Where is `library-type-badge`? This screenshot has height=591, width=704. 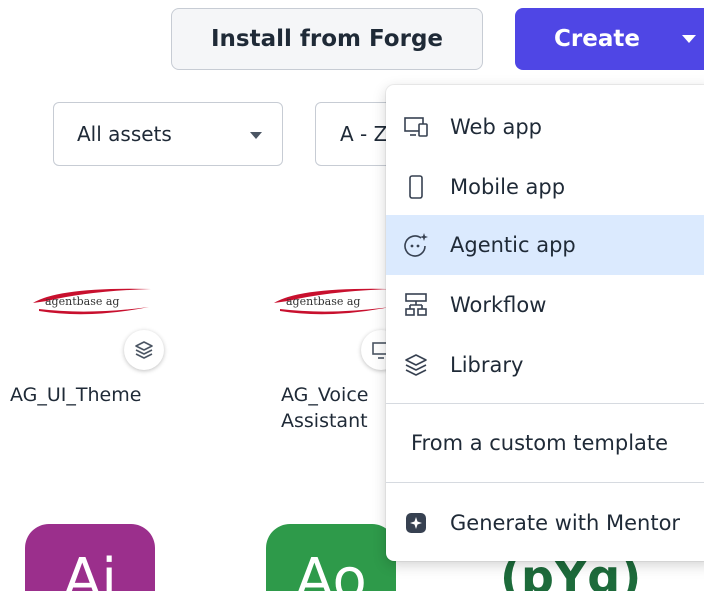 library-type-badge is located at coordinates (144, 350).